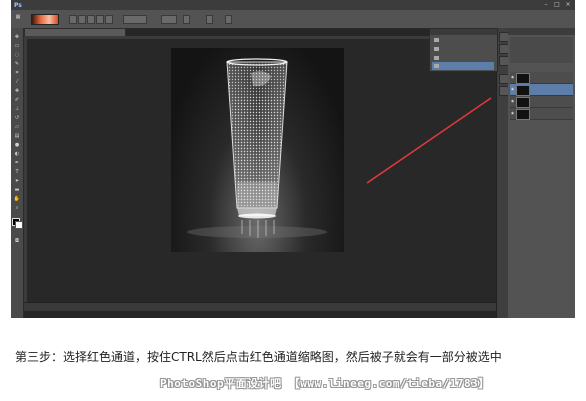  What do you see at coordinates (541, 31) in the screenshot?
I see `panel-tabs` at bounding box center [541, 31].